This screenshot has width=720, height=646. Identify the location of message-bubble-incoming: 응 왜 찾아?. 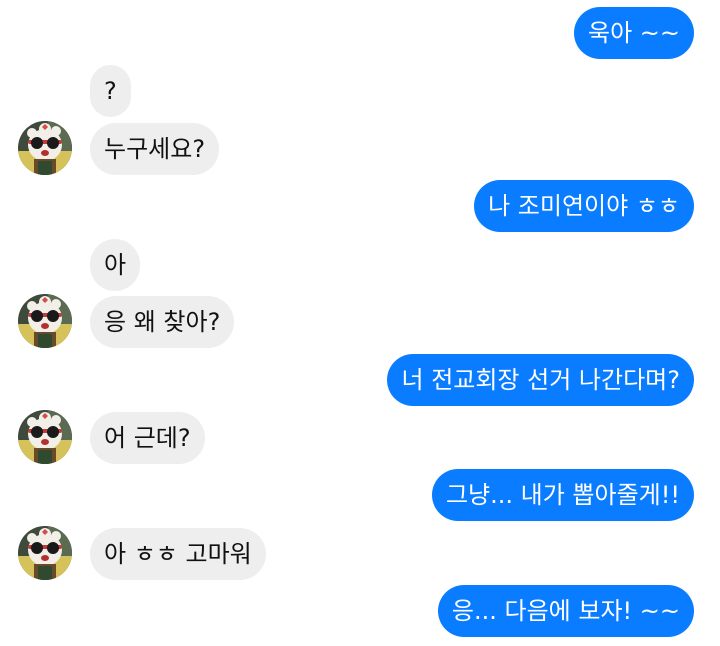
(162, 322).